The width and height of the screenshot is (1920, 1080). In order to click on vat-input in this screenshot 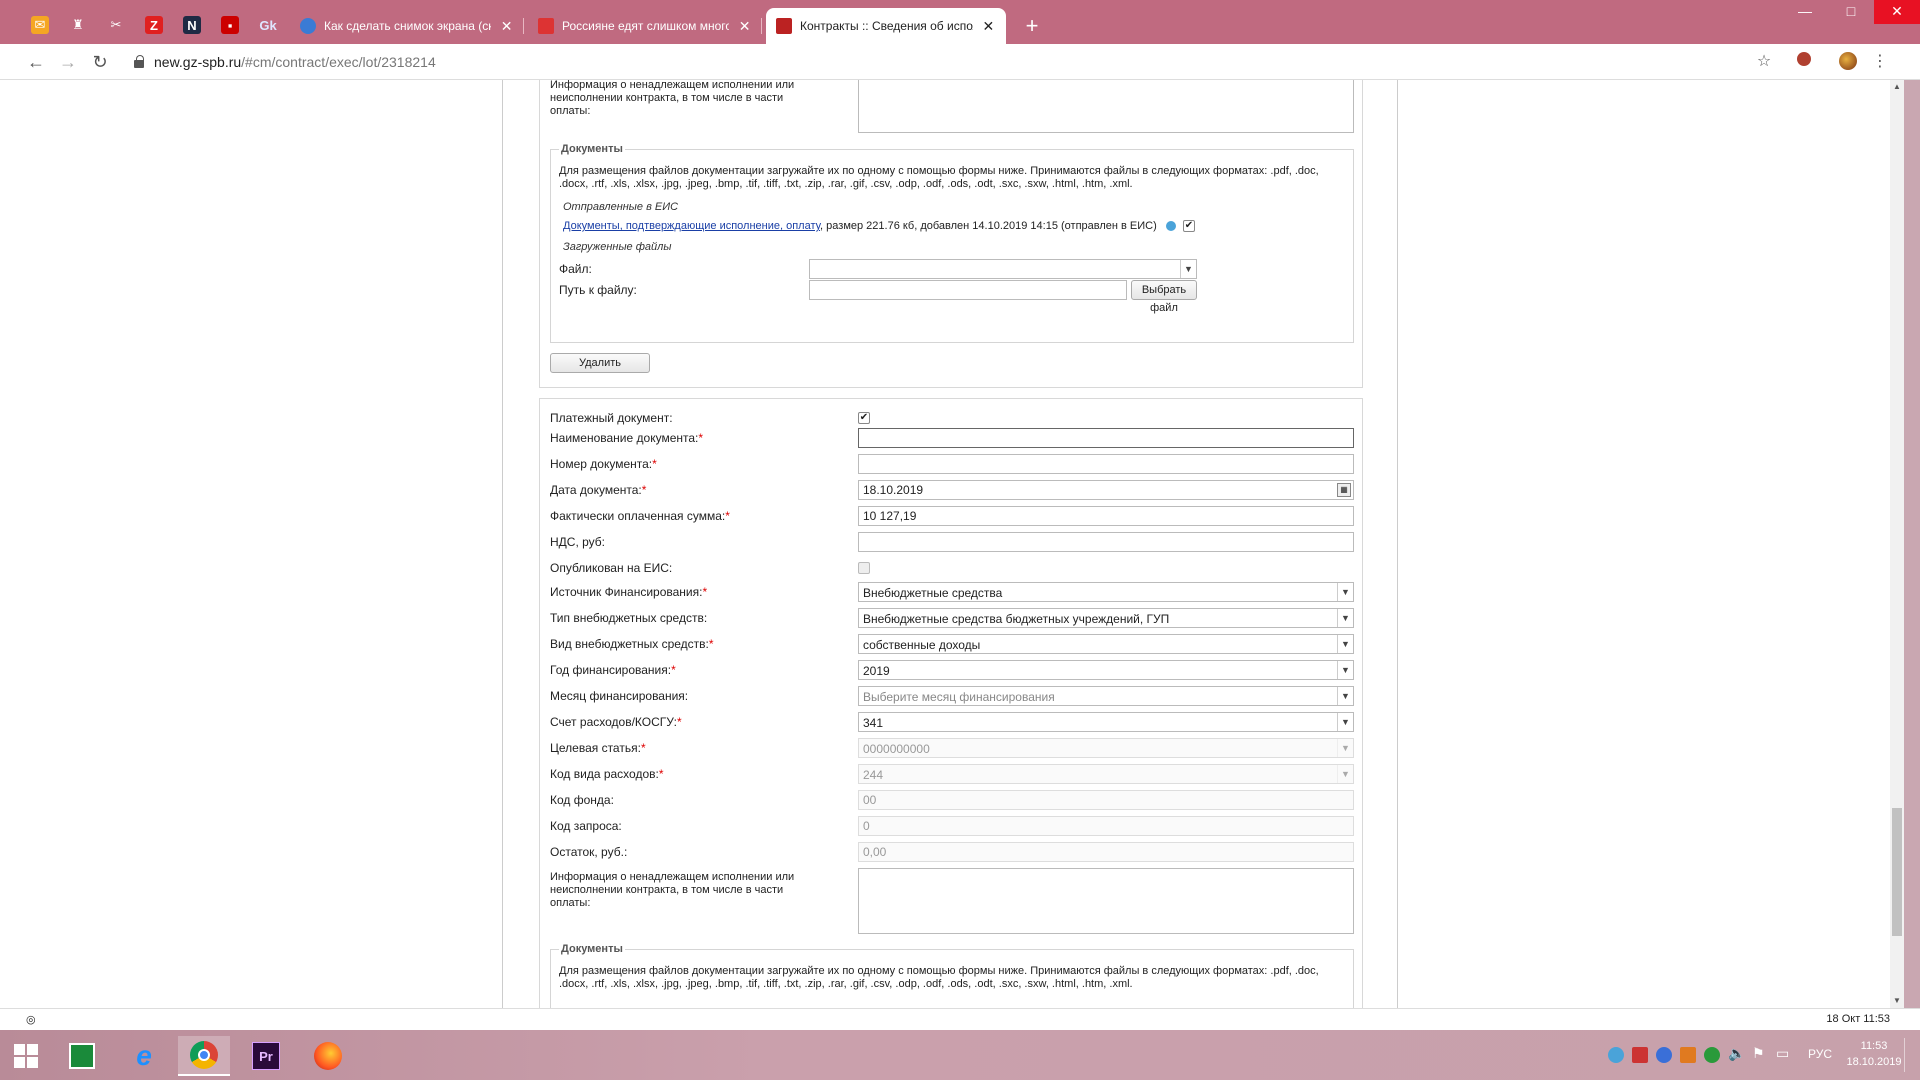, I will do `click(1106, 542)`.